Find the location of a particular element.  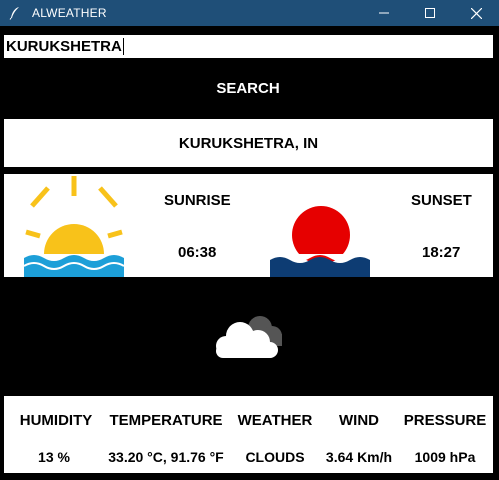

sunset-label: SUNSET is located at coordinates (441, 200).